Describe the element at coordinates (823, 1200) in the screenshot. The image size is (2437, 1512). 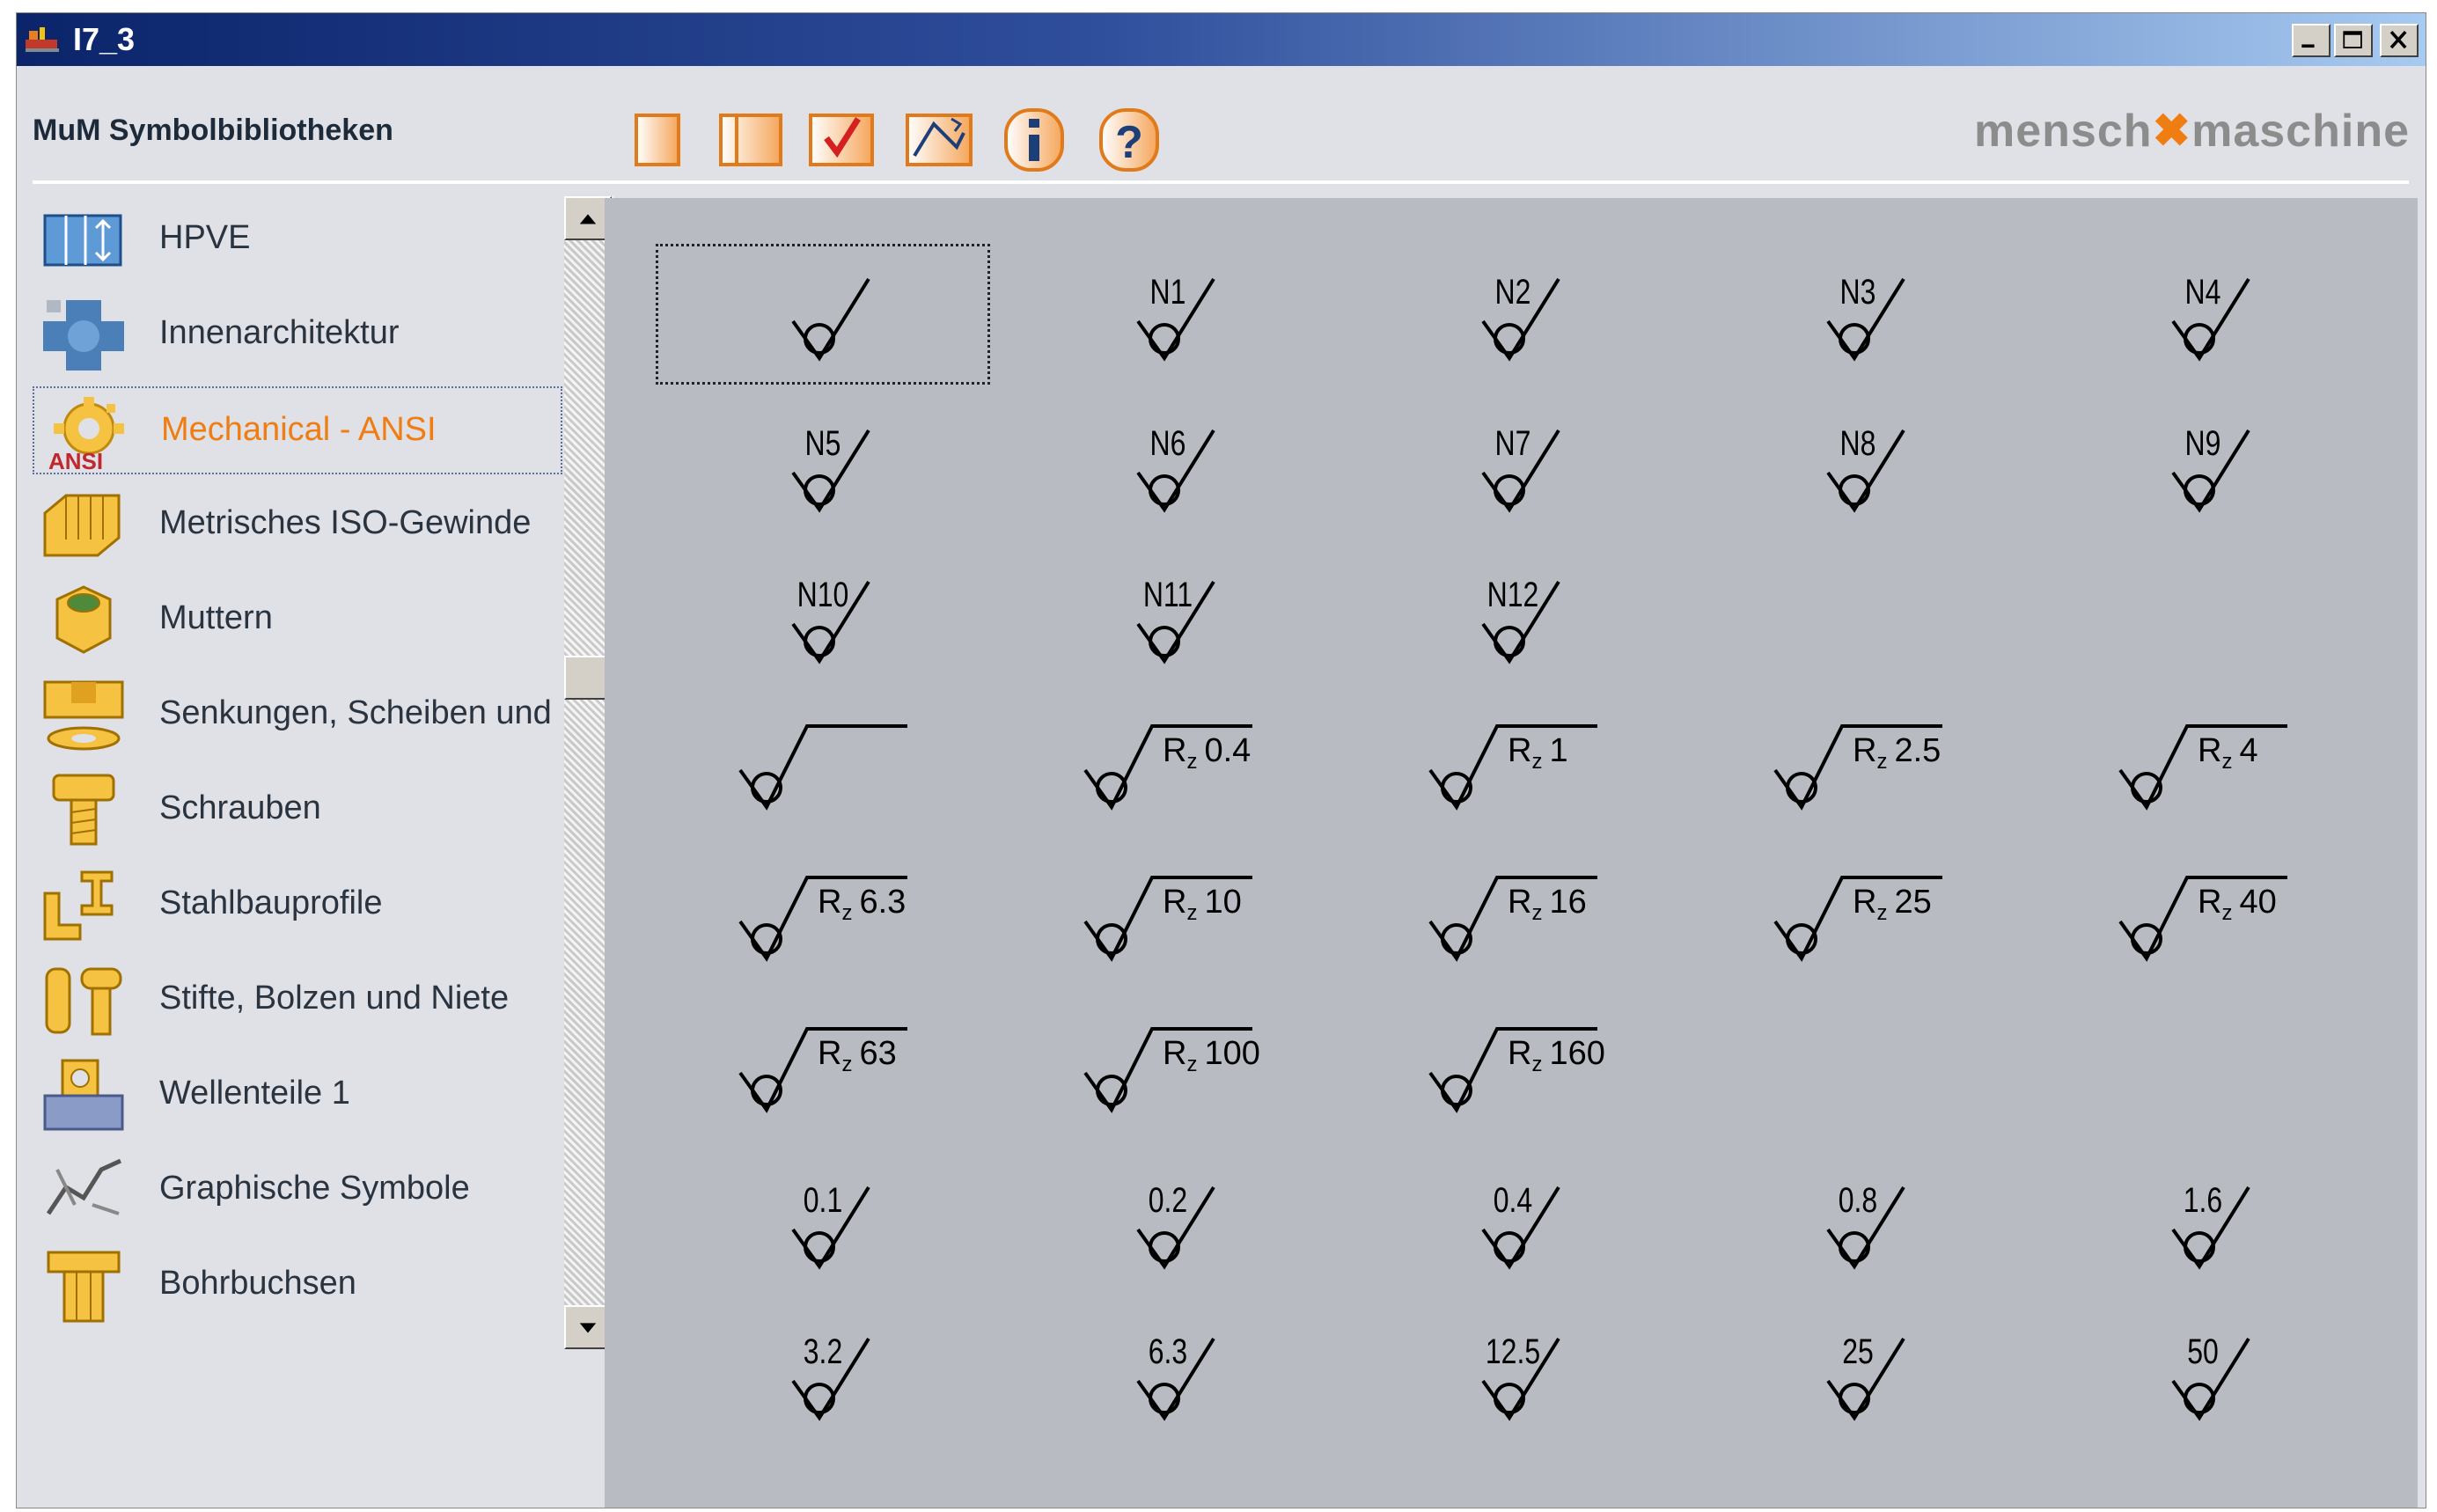
I see `symbol-label: 0.1` at that location.